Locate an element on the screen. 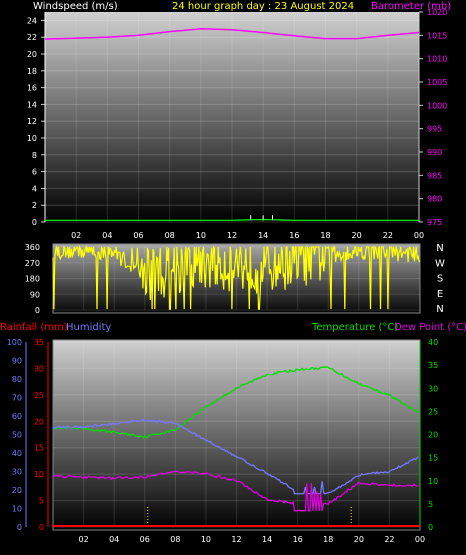  humidity-tick-label: 100 is located at coordinates (14, 342).